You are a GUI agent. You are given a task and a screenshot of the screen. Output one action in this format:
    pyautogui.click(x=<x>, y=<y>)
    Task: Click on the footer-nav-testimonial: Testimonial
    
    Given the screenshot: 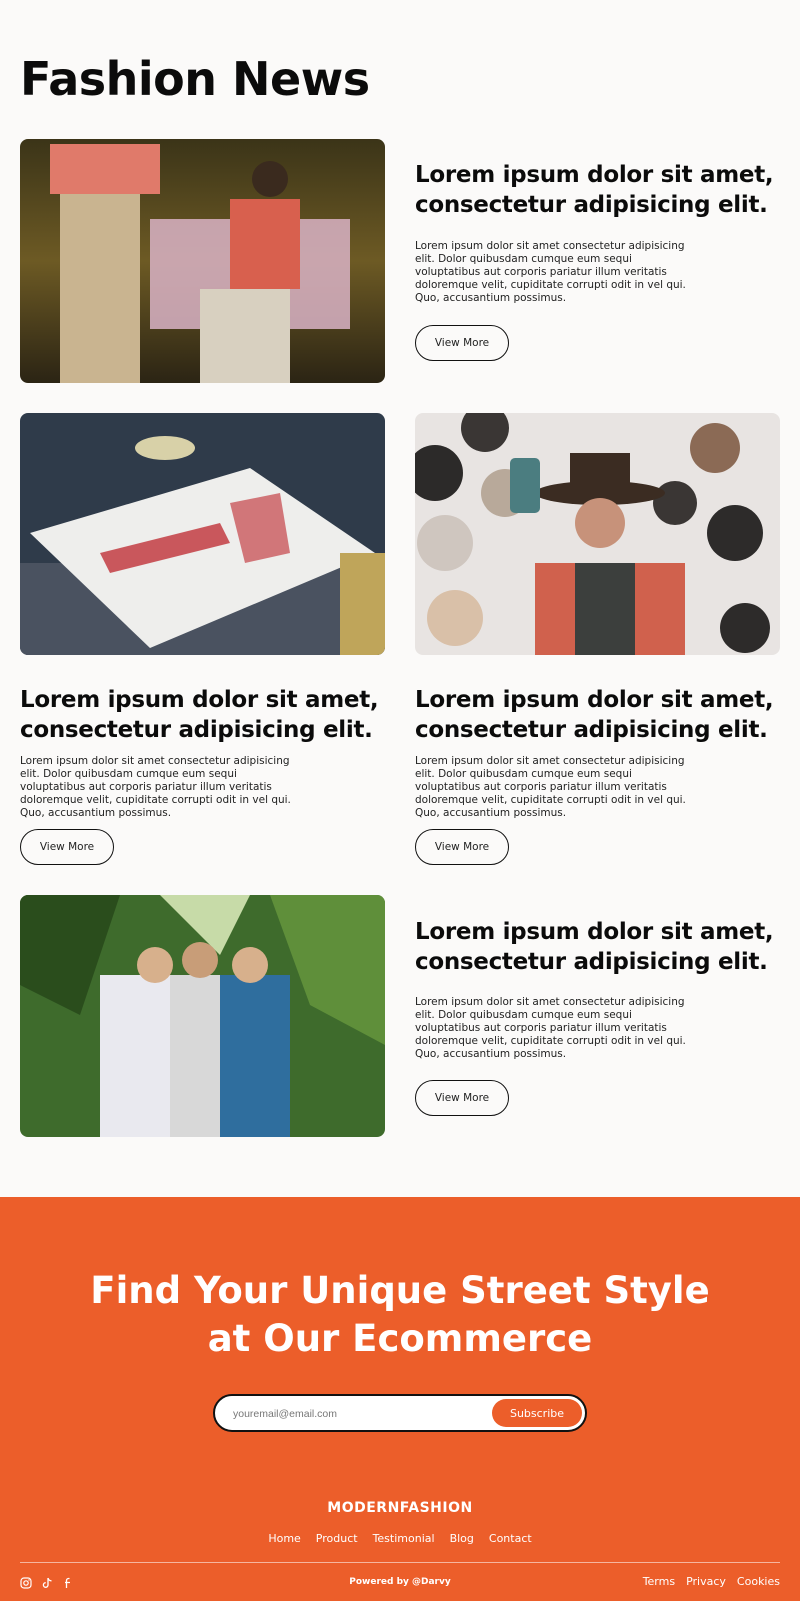 What is the action you would take?
    pyautogui.click(x=404, y=1538)
    